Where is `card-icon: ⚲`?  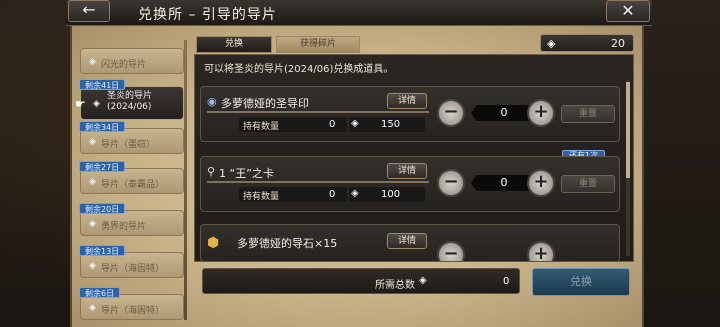
card-icon: ⚲ is located at coordinates (211, 171).